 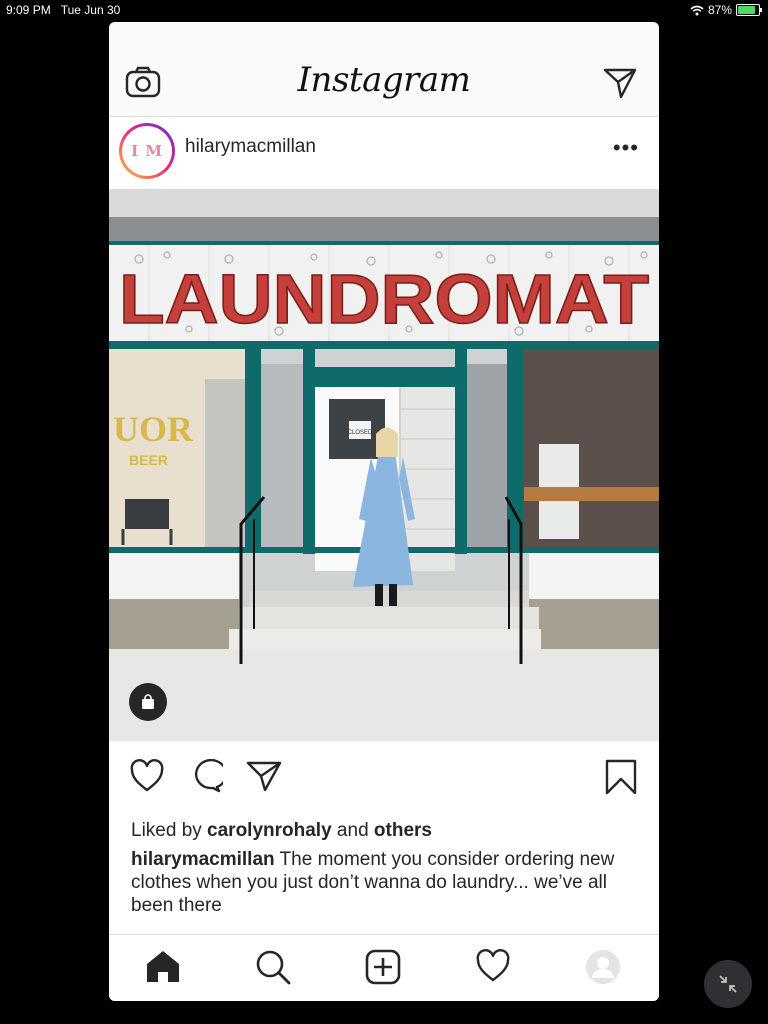 I want to click on avatar-logo-text: I M, so click(x=147, y=151).